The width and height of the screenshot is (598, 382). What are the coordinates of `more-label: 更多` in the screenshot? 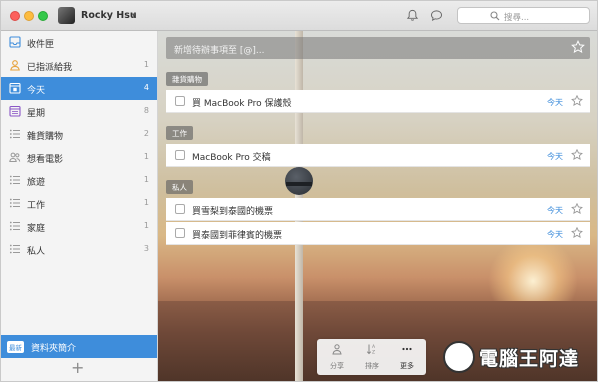 It's located at (407, 366).